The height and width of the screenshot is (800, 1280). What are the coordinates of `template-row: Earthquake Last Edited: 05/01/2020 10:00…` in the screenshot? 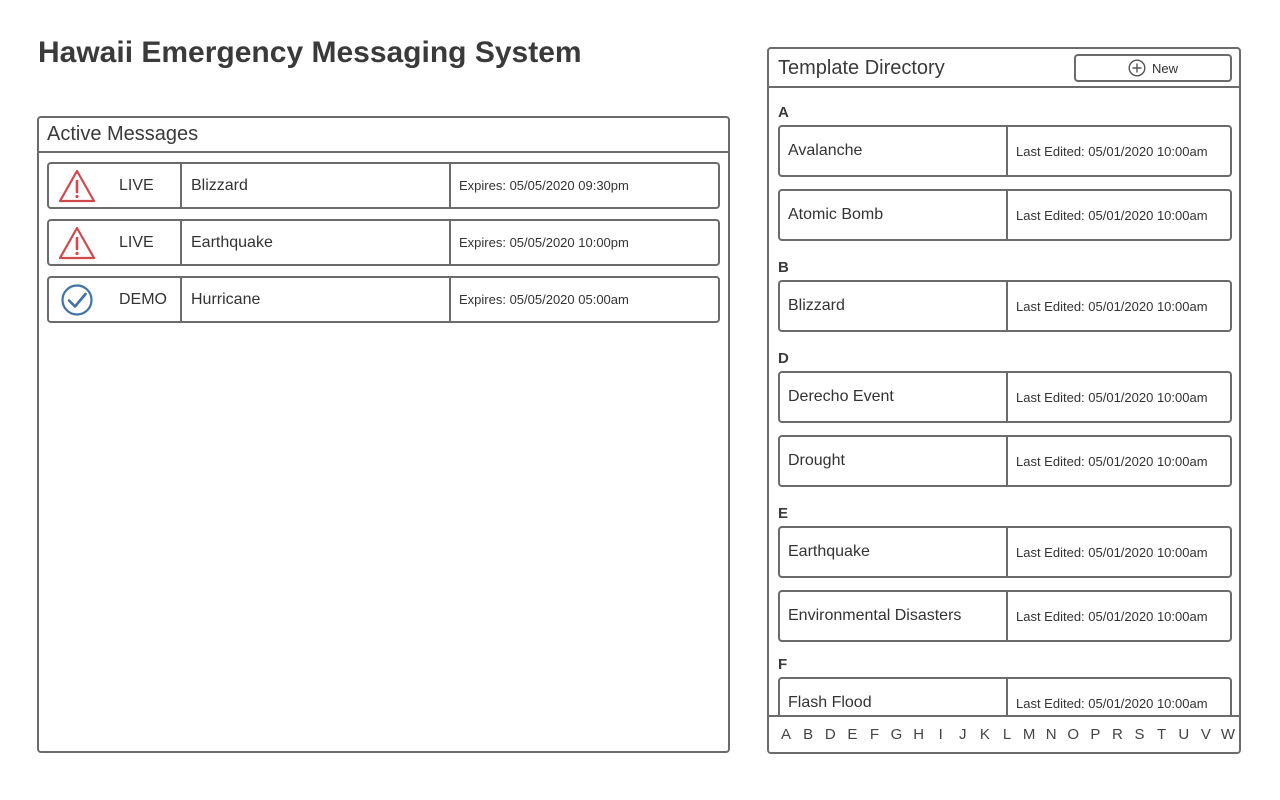 It's located at (1005, 552).